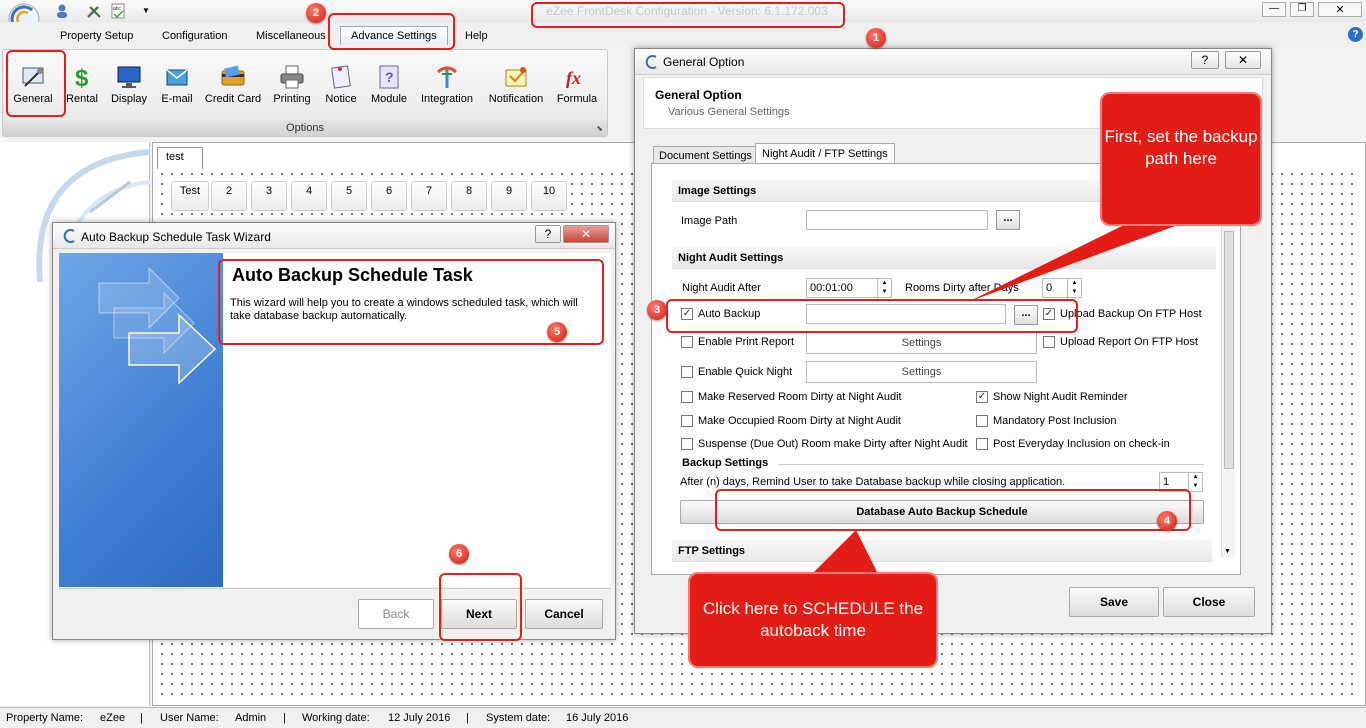 This screenshot has width=1366, height=728. What do you see at coordinates (1209, 602) in the screenshot?
I see `close-button: Close` at bounding box center [1209, 602].